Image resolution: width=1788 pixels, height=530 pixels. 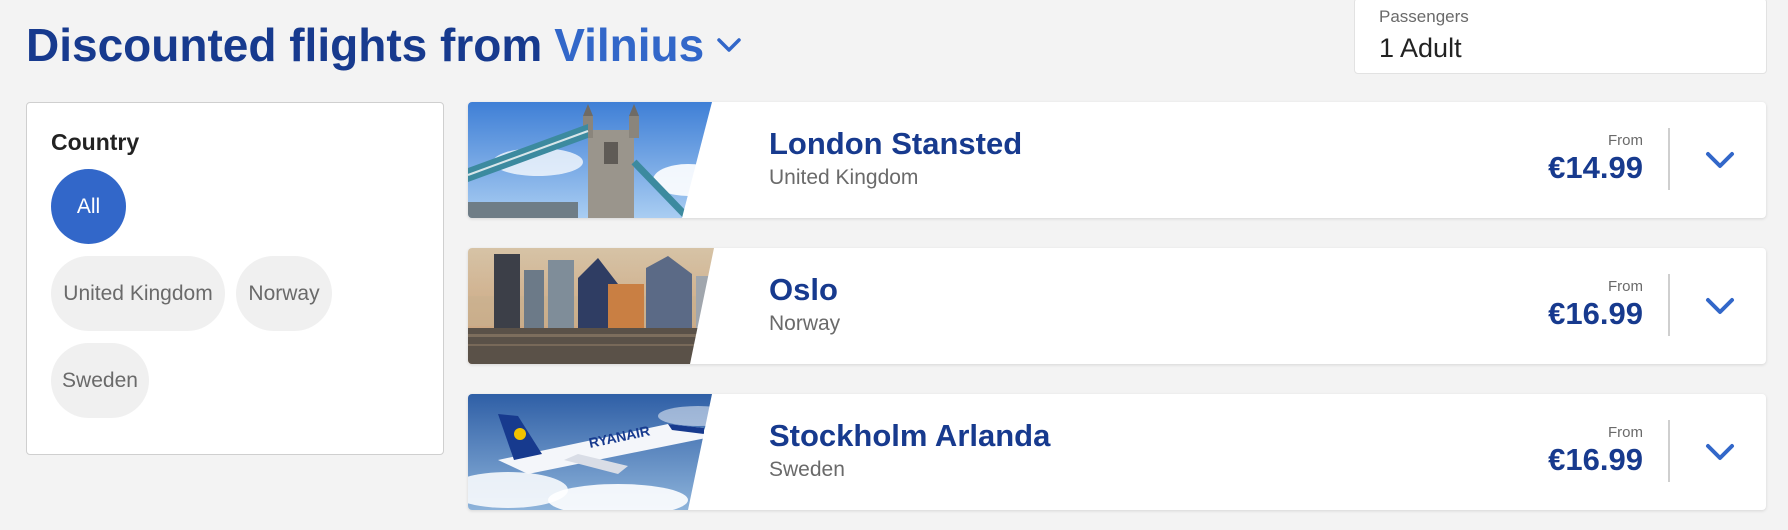 I want to click on filter-chip-sweden: Sweden, so click(x=100, y=380).